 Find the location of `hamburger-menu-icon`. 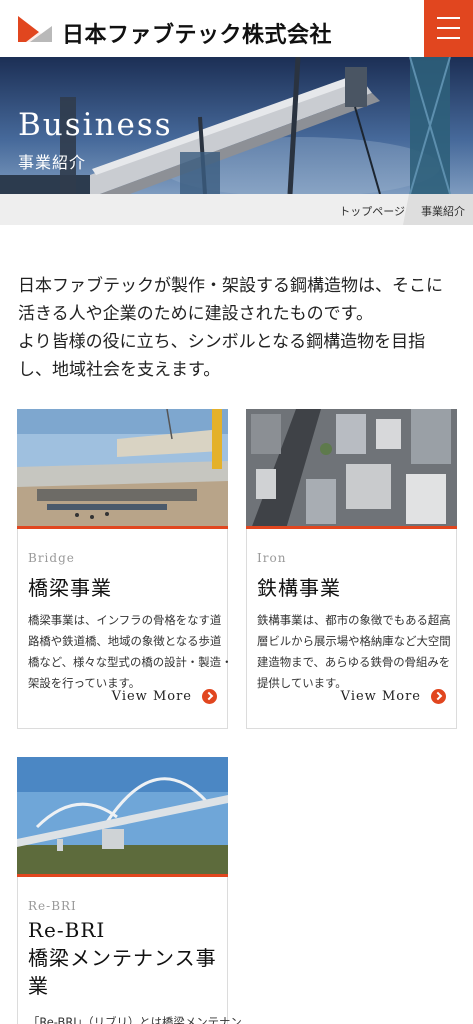

hamburger-menu-icon is located at coordinates (448, 18).